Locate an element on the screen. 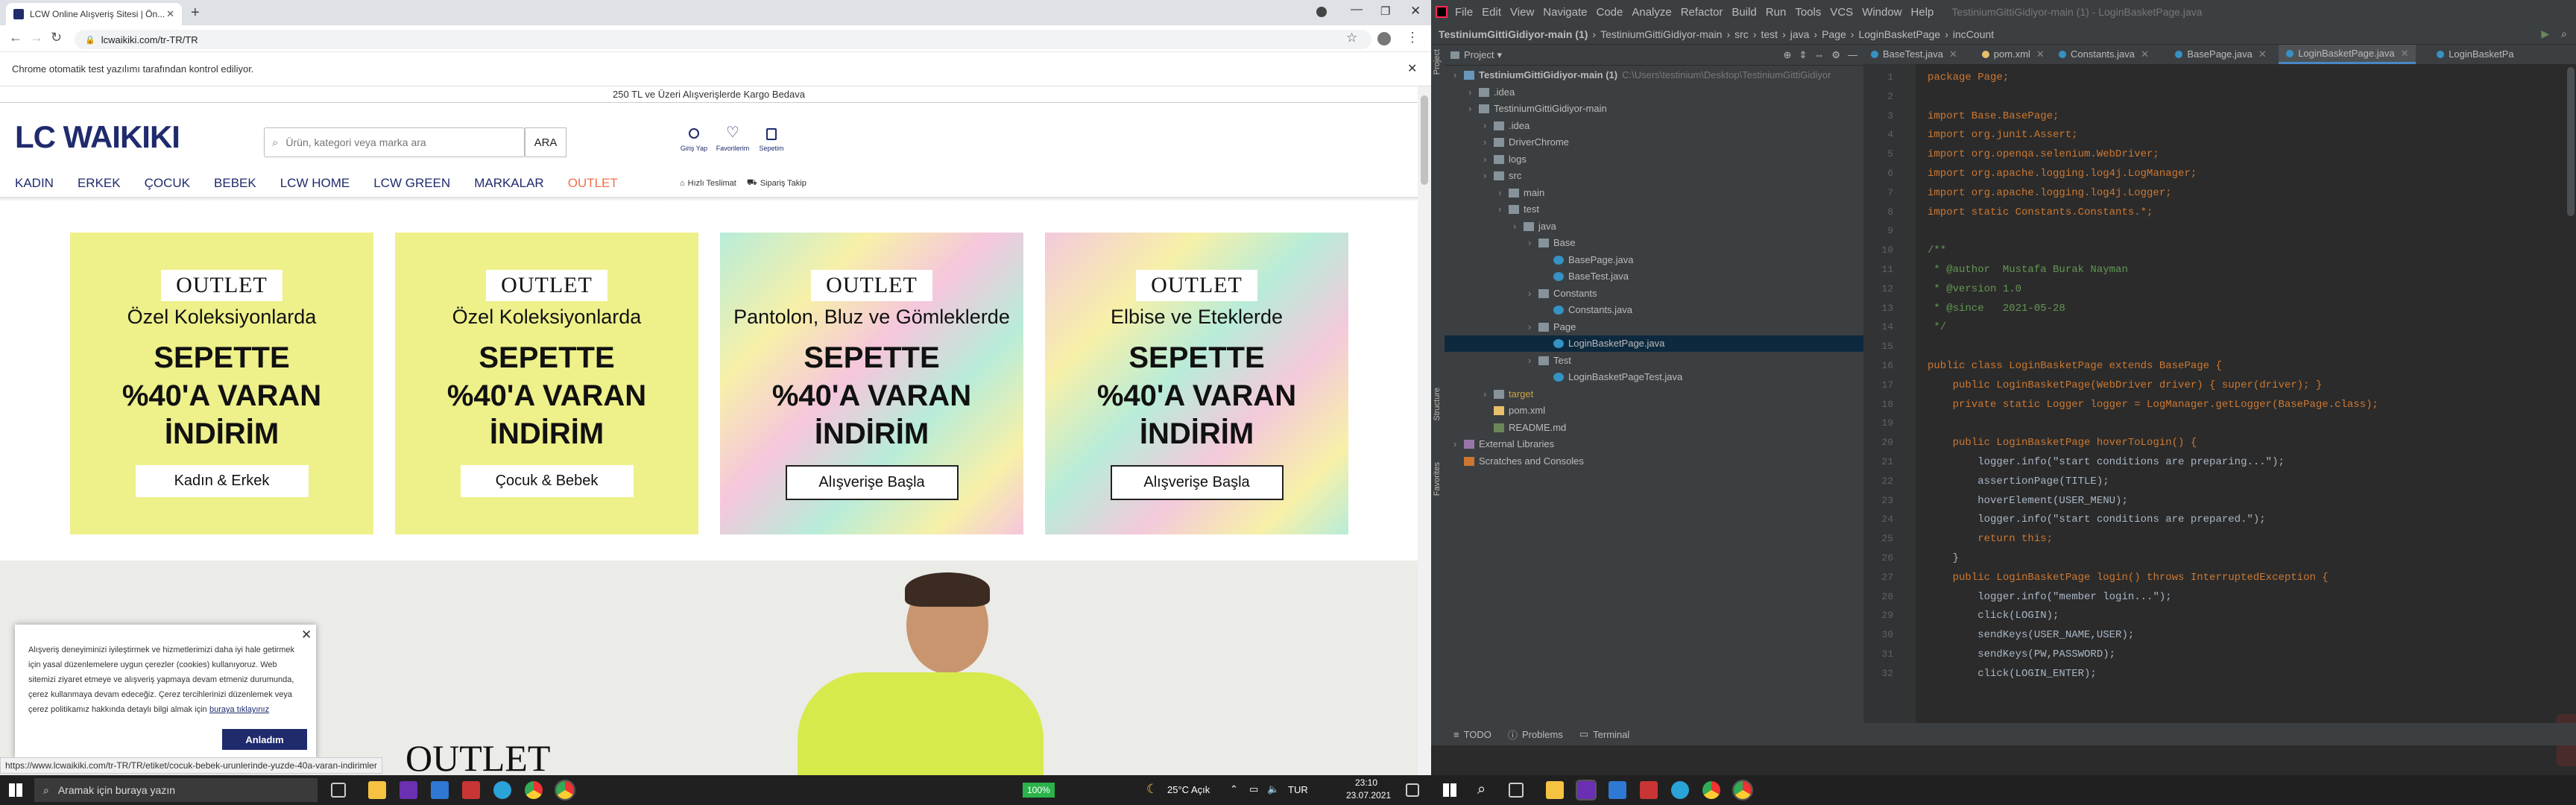  code-line: sendKeys(USER_NAME,USER); is located at coordinates (2031, 635).